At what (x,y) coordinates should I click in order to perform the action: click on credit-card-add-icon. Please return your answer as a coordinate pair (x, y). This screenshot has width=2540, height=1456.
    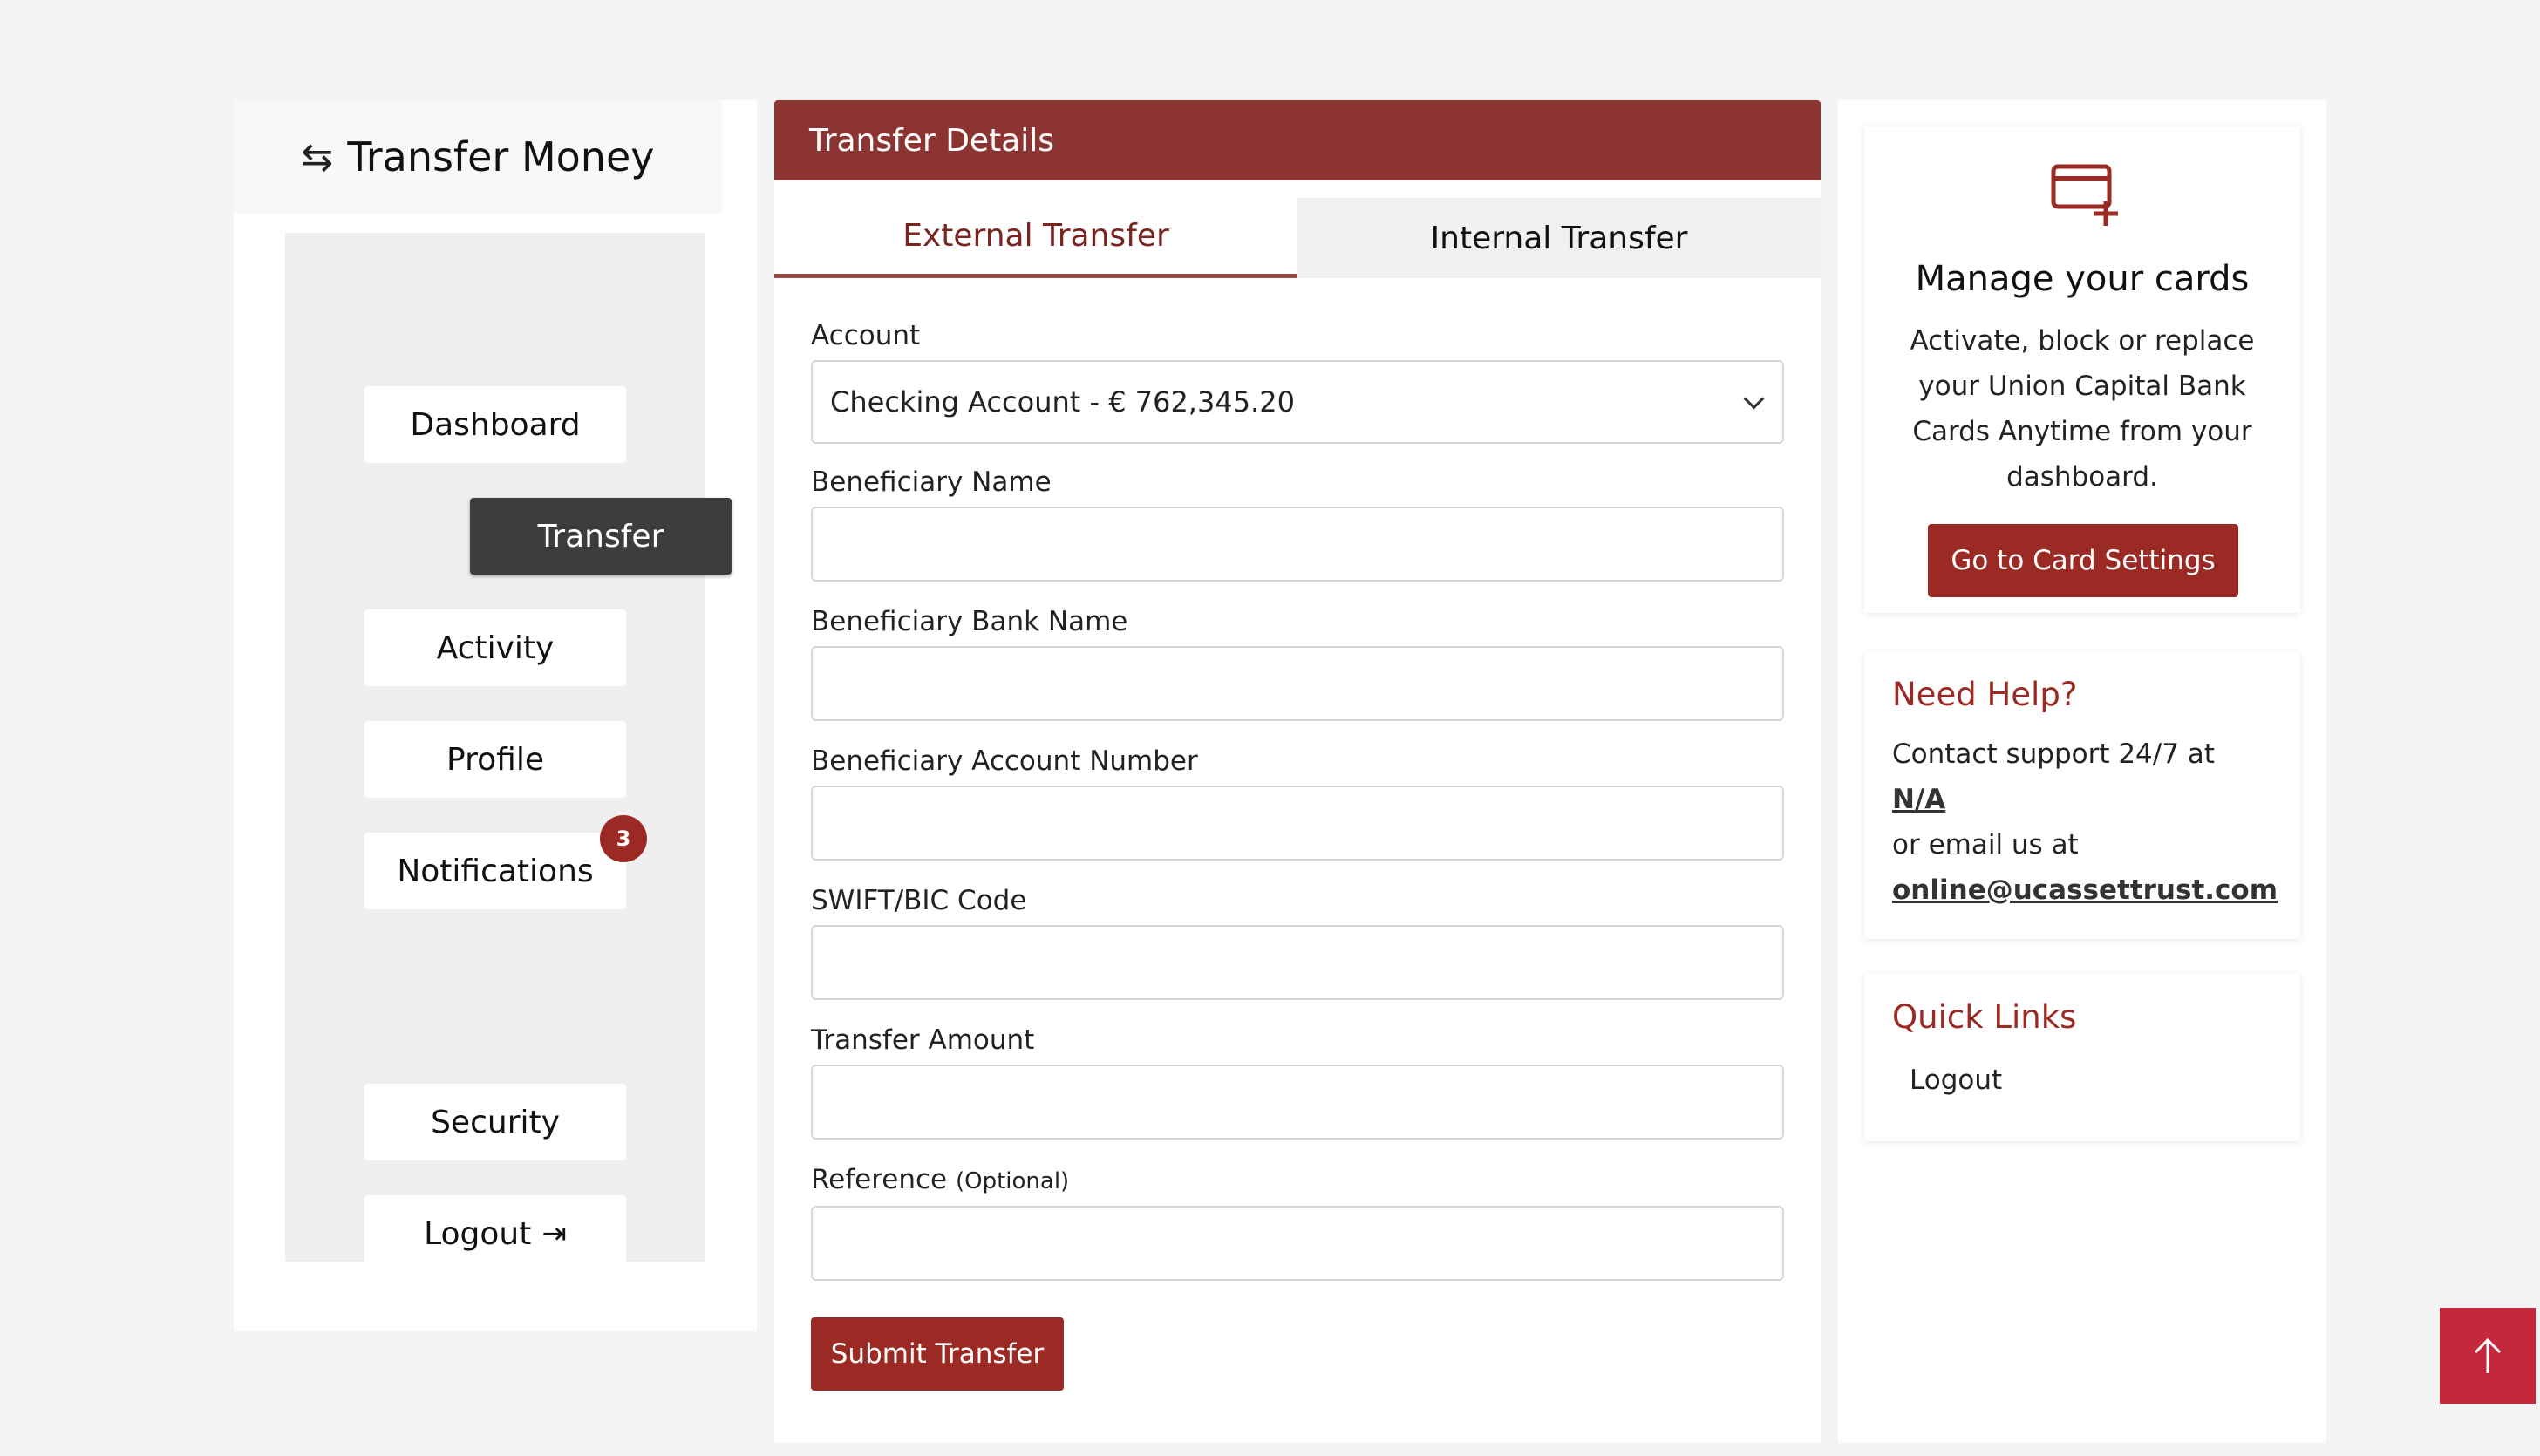
    Looking at the image, I should click on (2084, 195).